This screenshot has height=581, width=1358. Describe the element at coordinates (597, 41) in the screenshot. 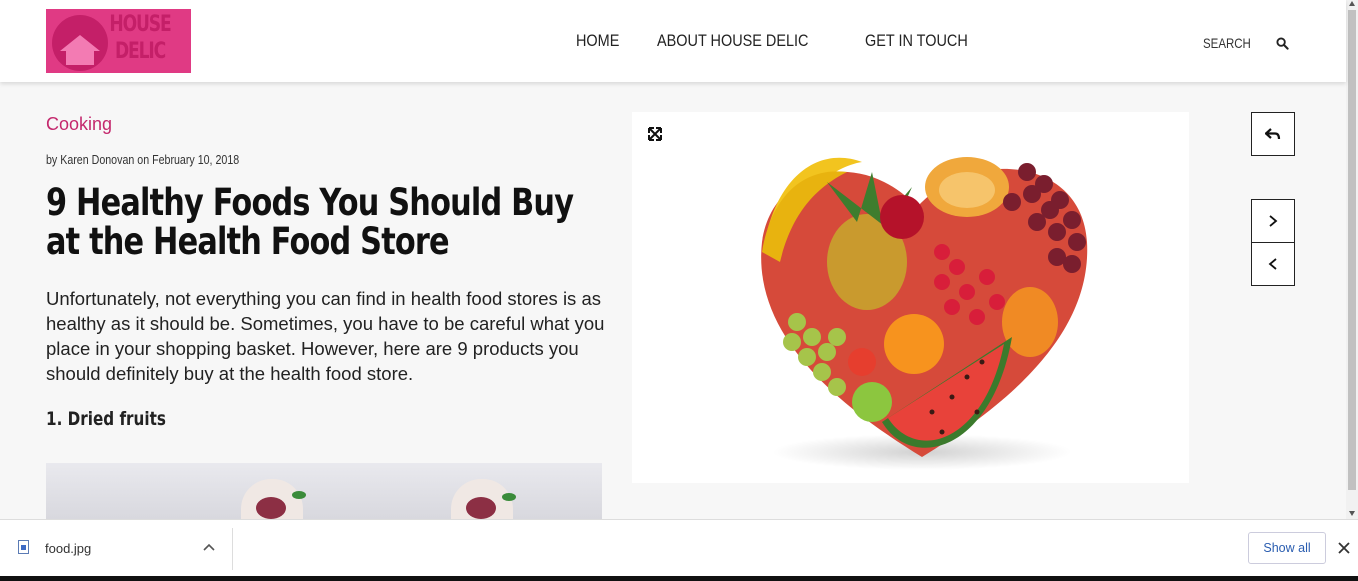

I see `nav-home: HOME` at that location.